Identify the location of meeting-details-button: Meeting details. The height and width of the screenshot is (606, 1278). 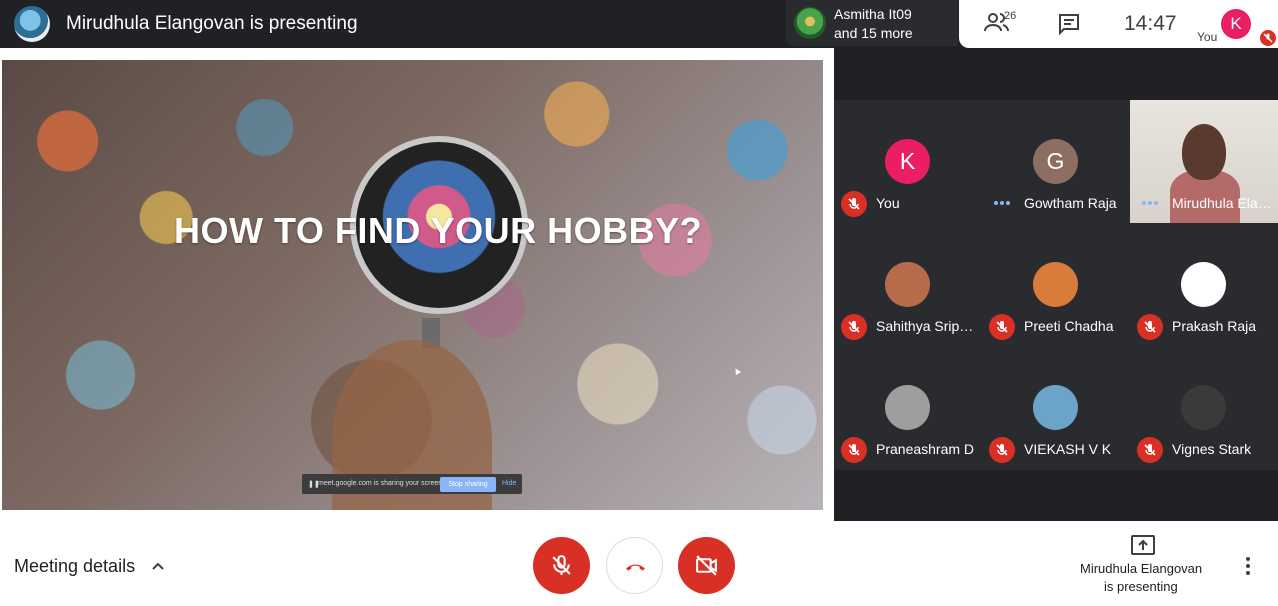
(74, 566).